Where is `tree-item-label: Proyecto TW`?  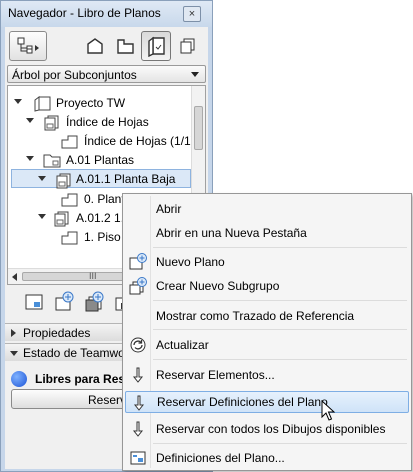 tree-item-label: Proyecto TW is located at coordinates (91, 103).